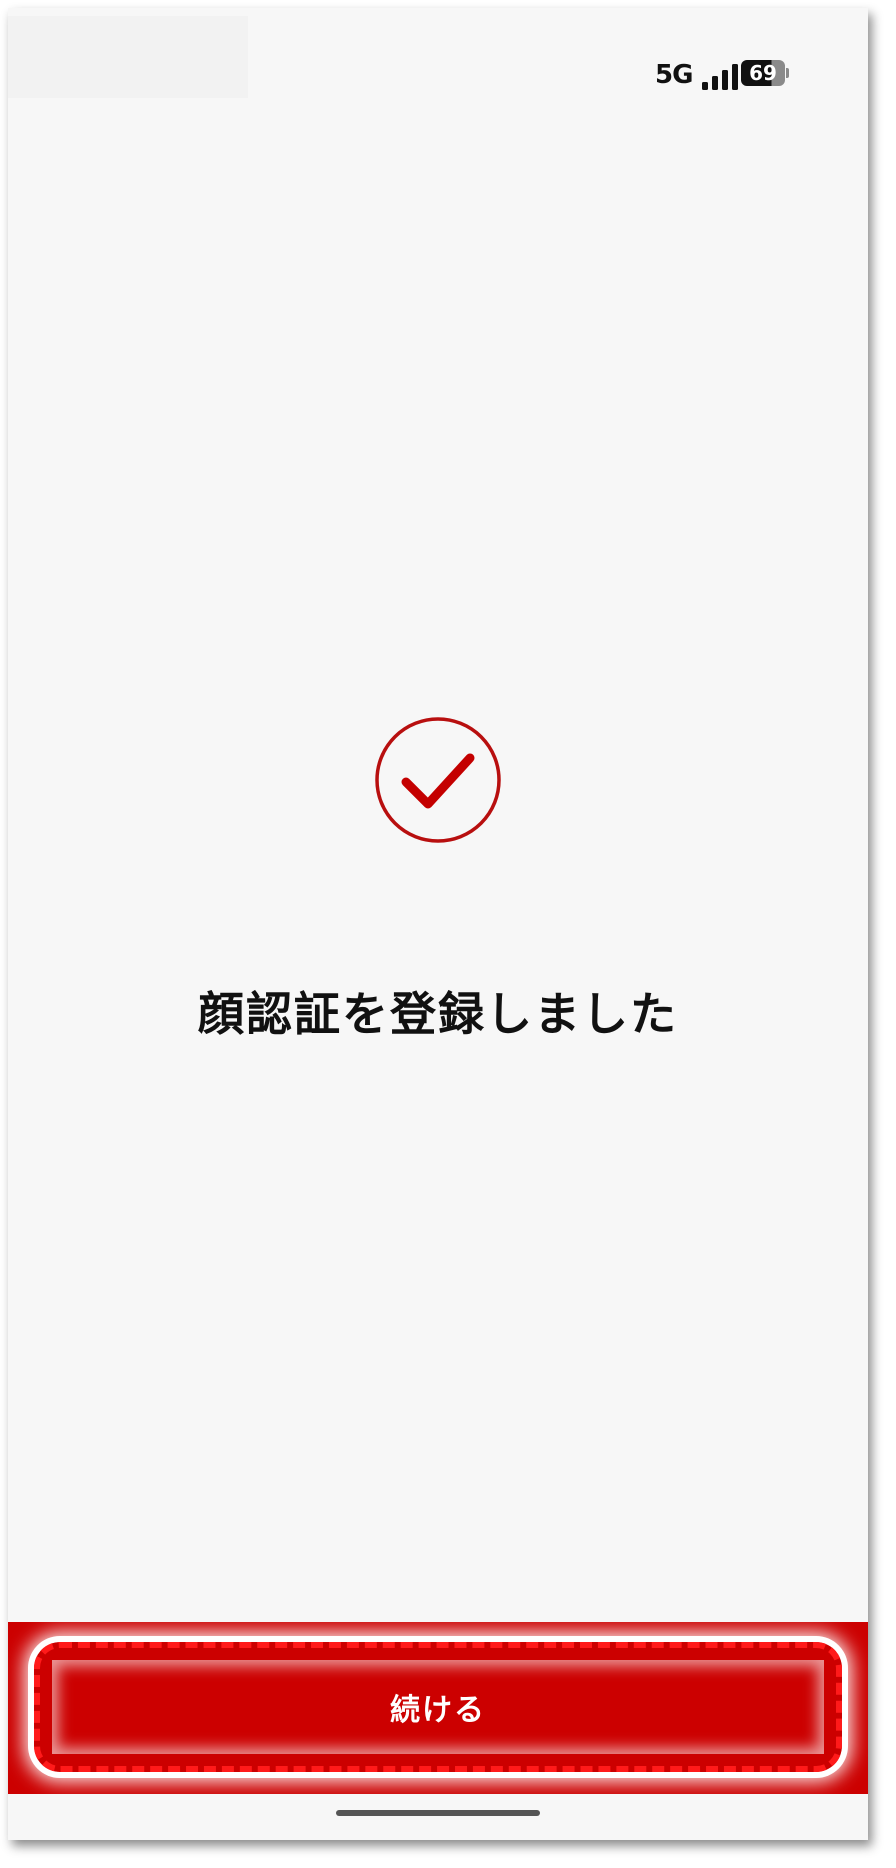 Image resolution: width=896 pixels, height=1868 pixels. What do you see at coordinates (438, 1813) in the screenshot?
I see `home-indicator` at bounding box center [438, 1813].